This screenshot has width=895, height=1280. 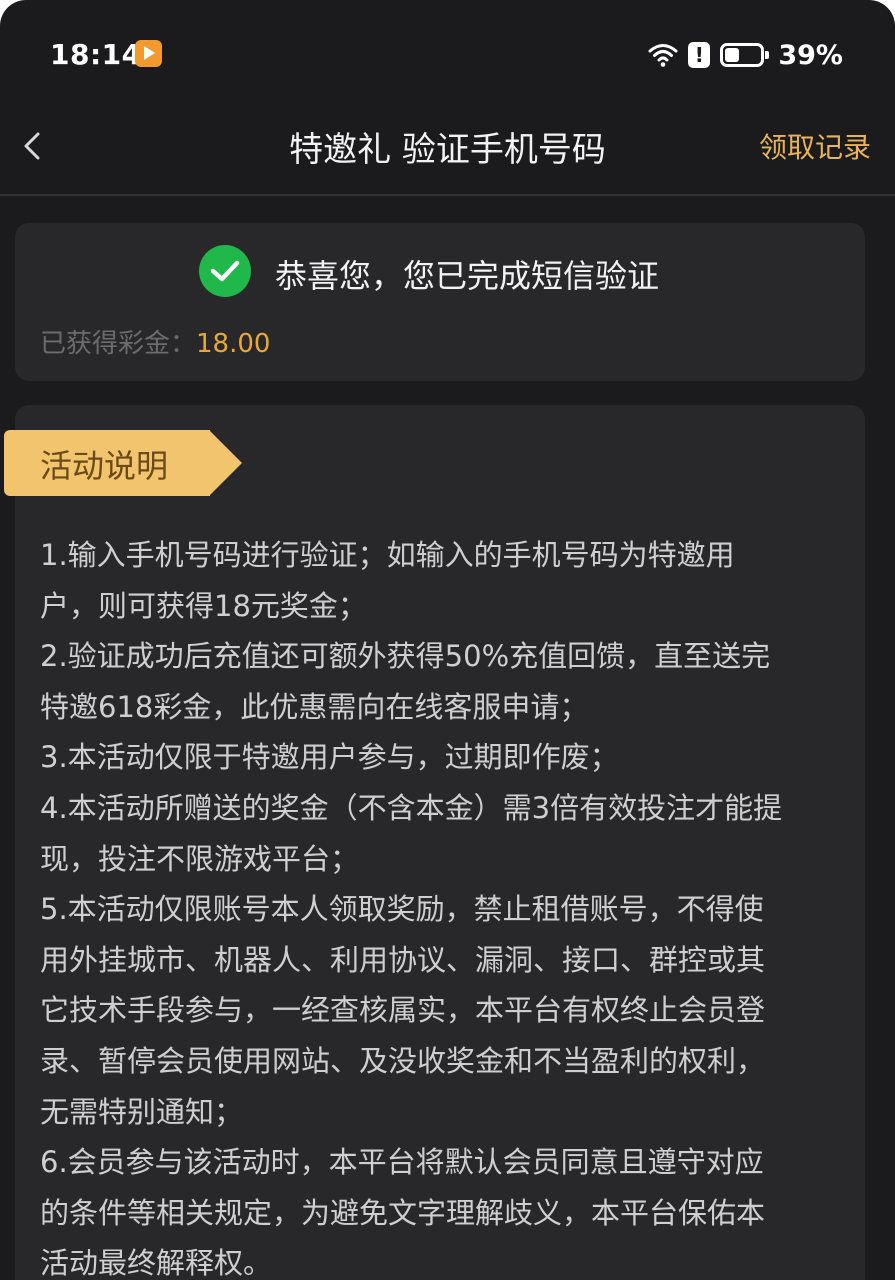 What do you see at coordinates (411, 807) in the screenshot?
I see `rule-line: 4.本活动所赠送的奖金（不含本金）需3倍有效投注才能提` at bounding box center [411, 807].